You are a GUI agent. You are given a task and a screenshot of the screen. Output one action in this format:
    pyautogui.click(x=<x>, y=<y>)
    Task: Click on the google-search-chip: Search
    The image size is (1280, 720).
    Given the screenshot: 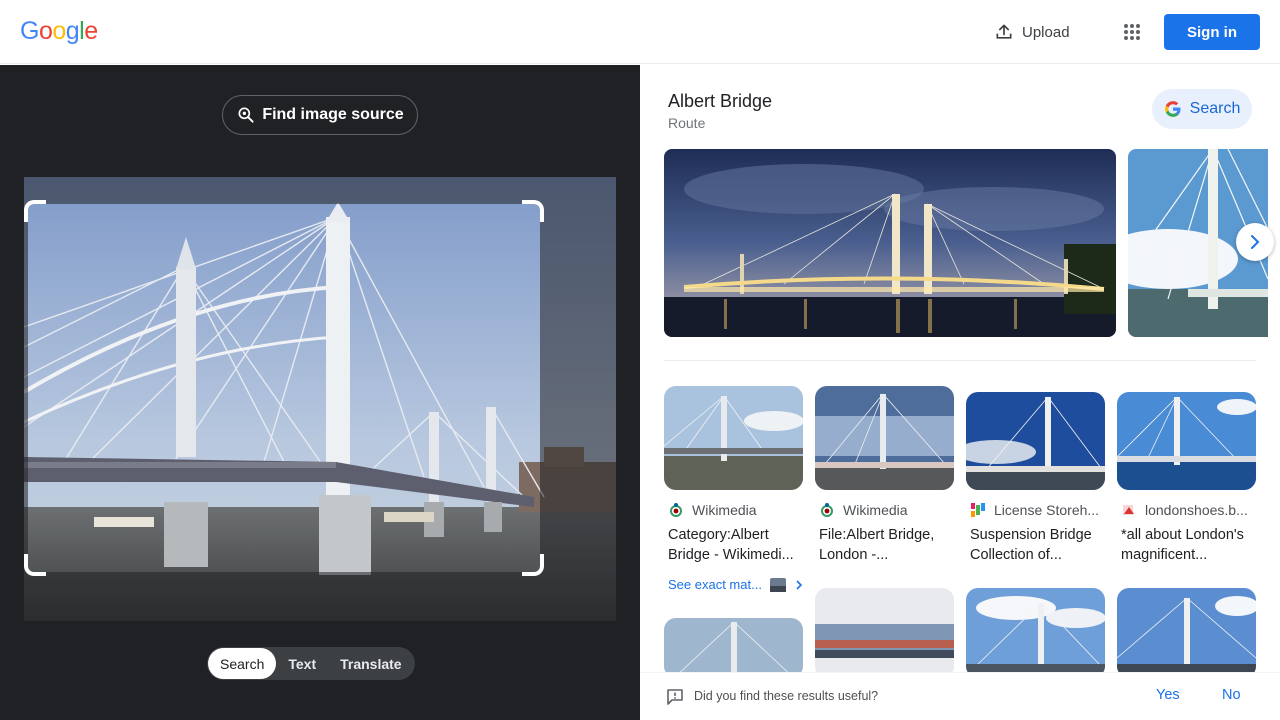 What is the action you would take?
    pyautogui.click(x=1202, y=109)
    